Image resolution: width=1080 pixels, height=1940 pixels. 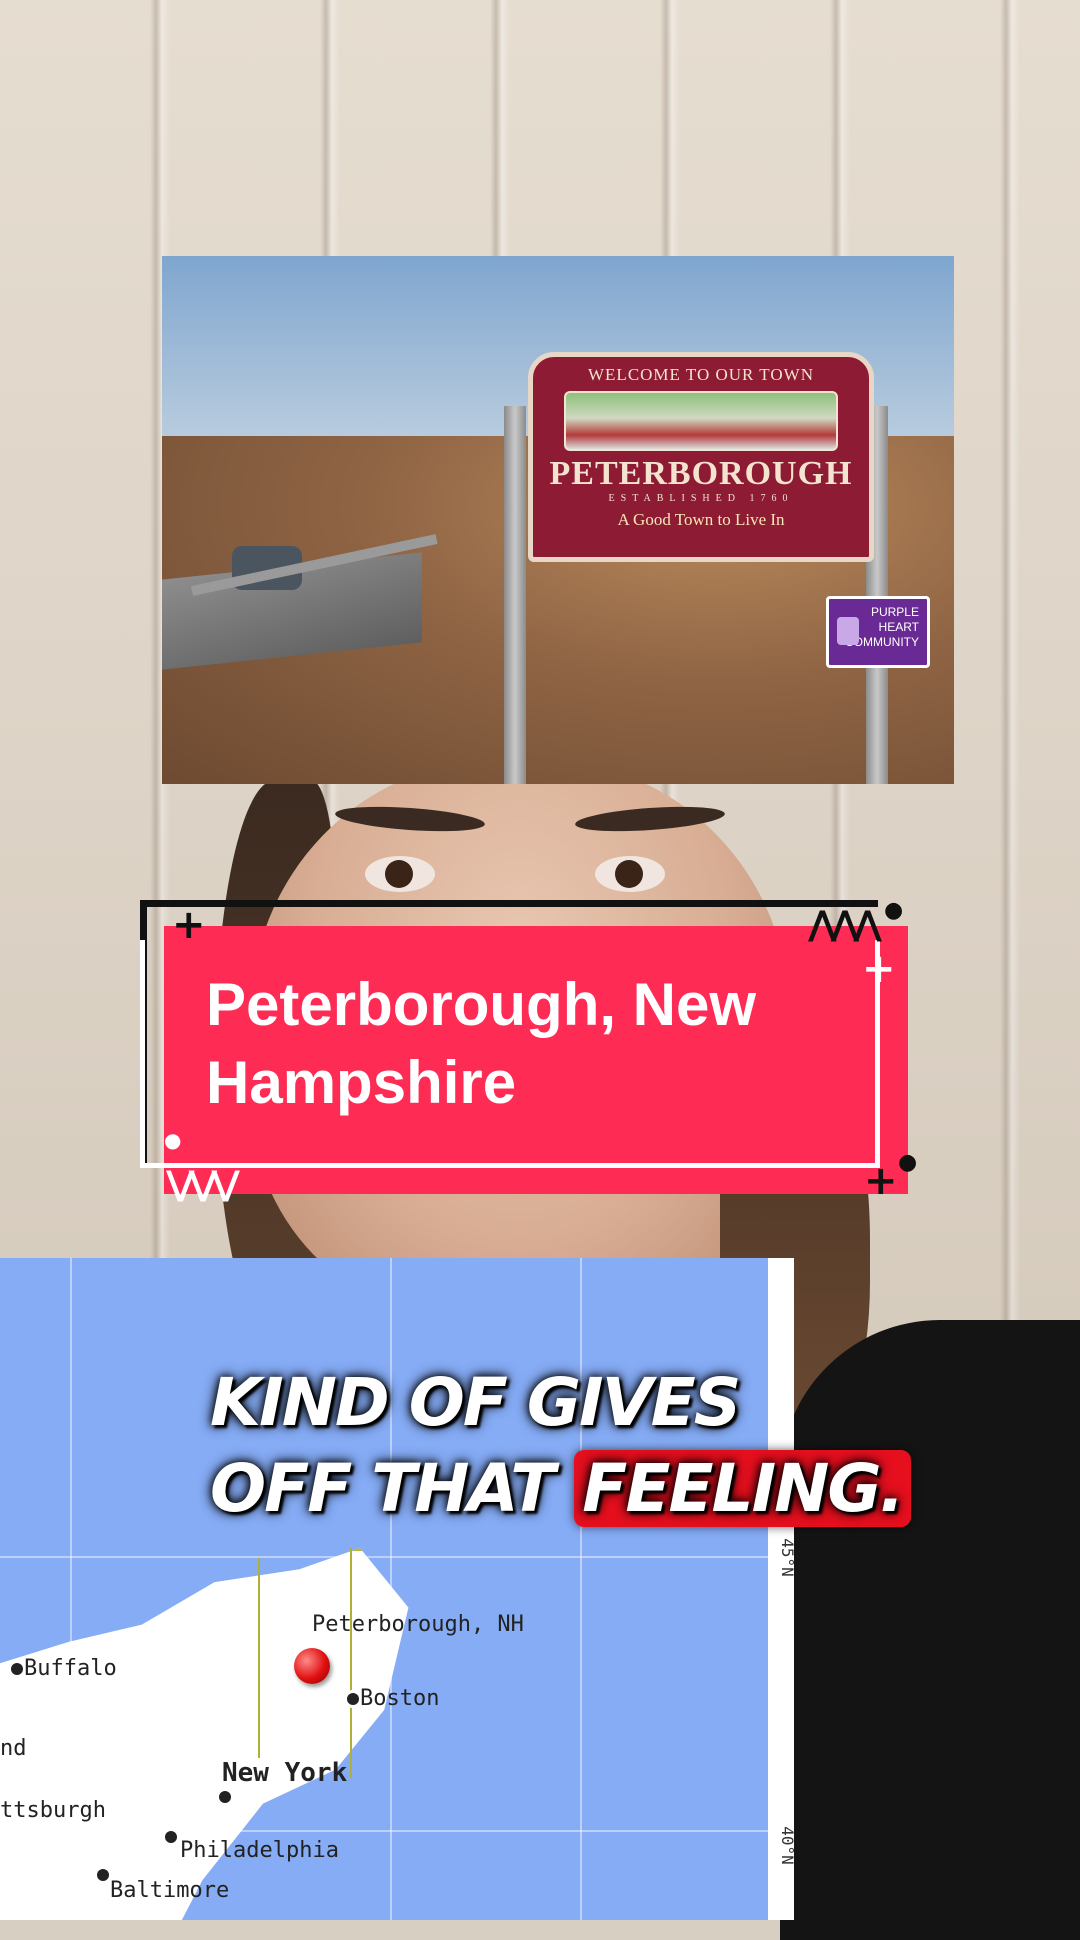 What do you see at coordinates (787, 1845) in the screenshot?
I see `latitude-label: 40°N` at bounding box center [787, 1845].